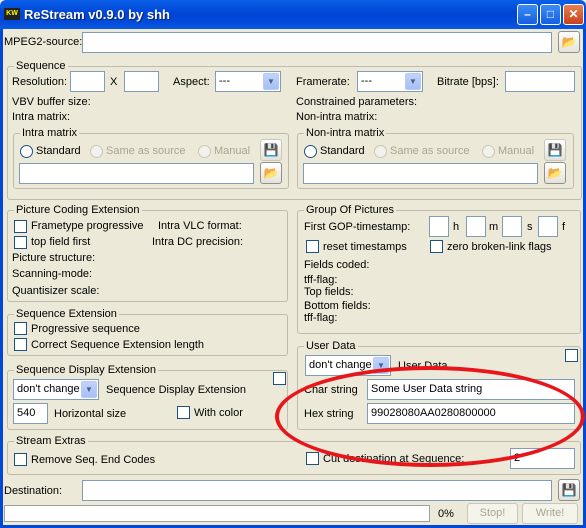 The image size is (586, 528). I want to click on mpeg2-source-input, so click(317, 42).